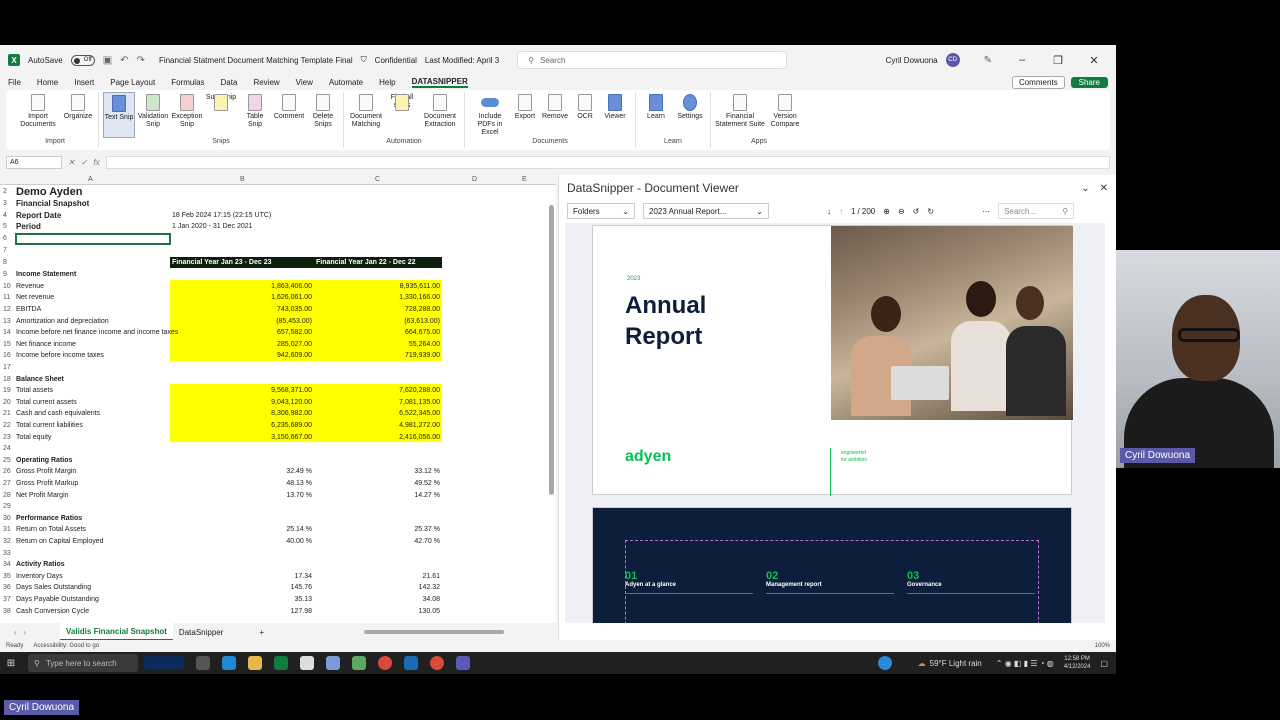  I want to click on table-row: 17, so click(272, 368).